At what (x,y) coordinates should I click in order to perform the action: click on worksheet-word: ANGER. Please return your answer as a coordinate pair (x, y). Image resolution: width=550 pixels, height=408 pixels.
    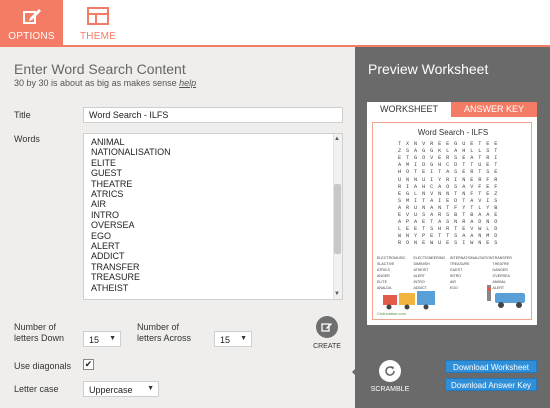
    Looking at the image, I should click on (383, 276).